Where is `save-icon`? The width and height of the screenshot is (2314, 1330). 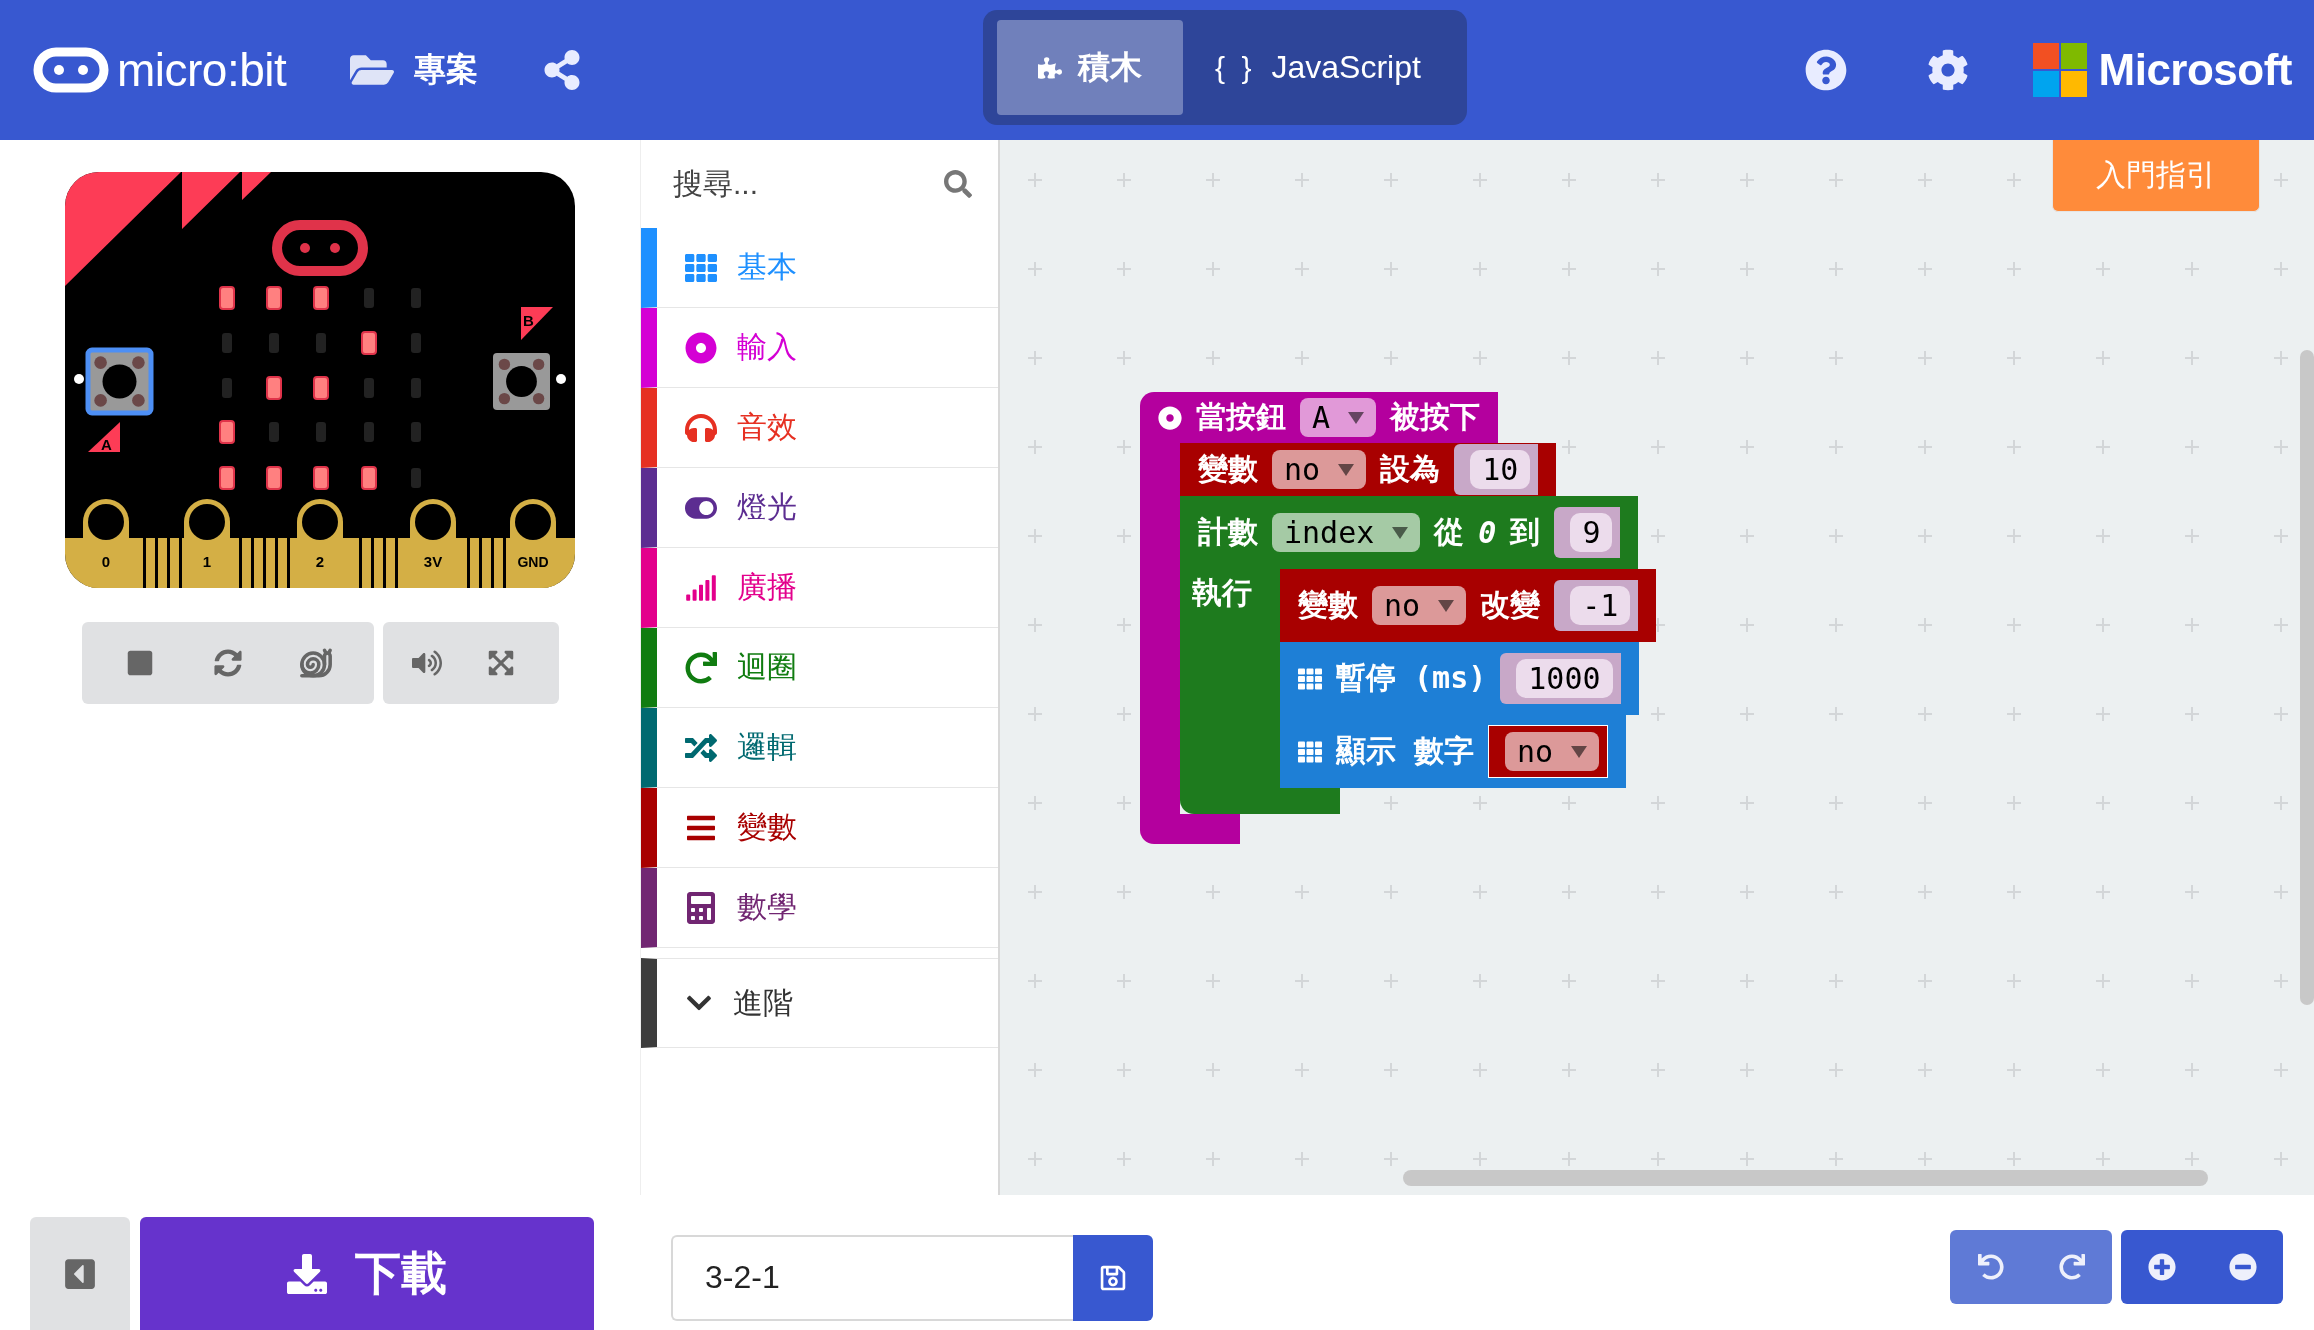 save-icon is located at coordinates (1113, 1277).